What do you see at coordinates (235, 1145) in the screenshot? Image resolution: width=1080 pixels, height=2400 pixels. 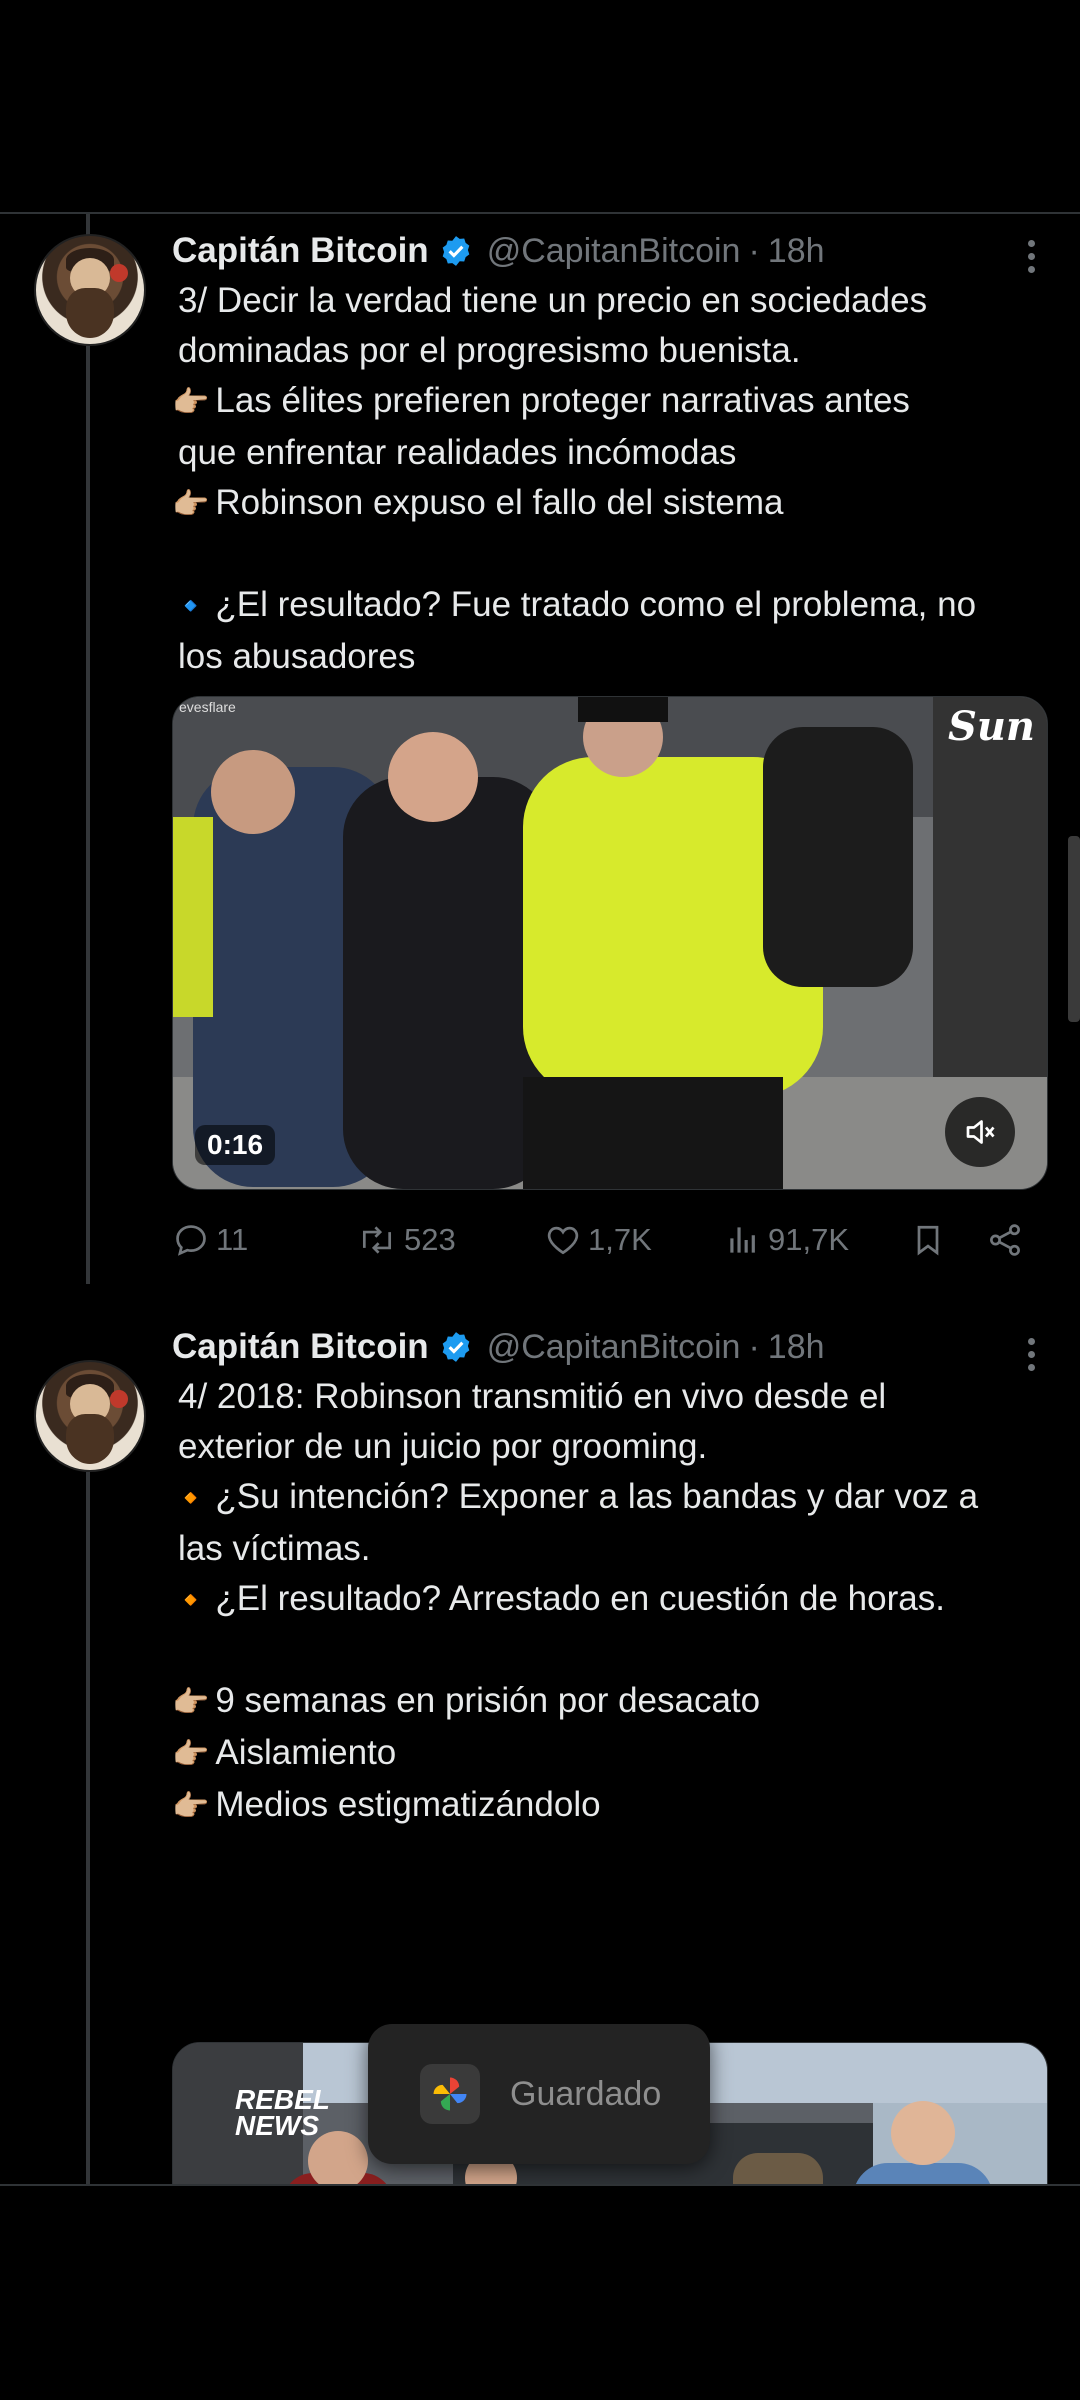 I see `video-duration: 0:16` at bounding box center [235, 1145].